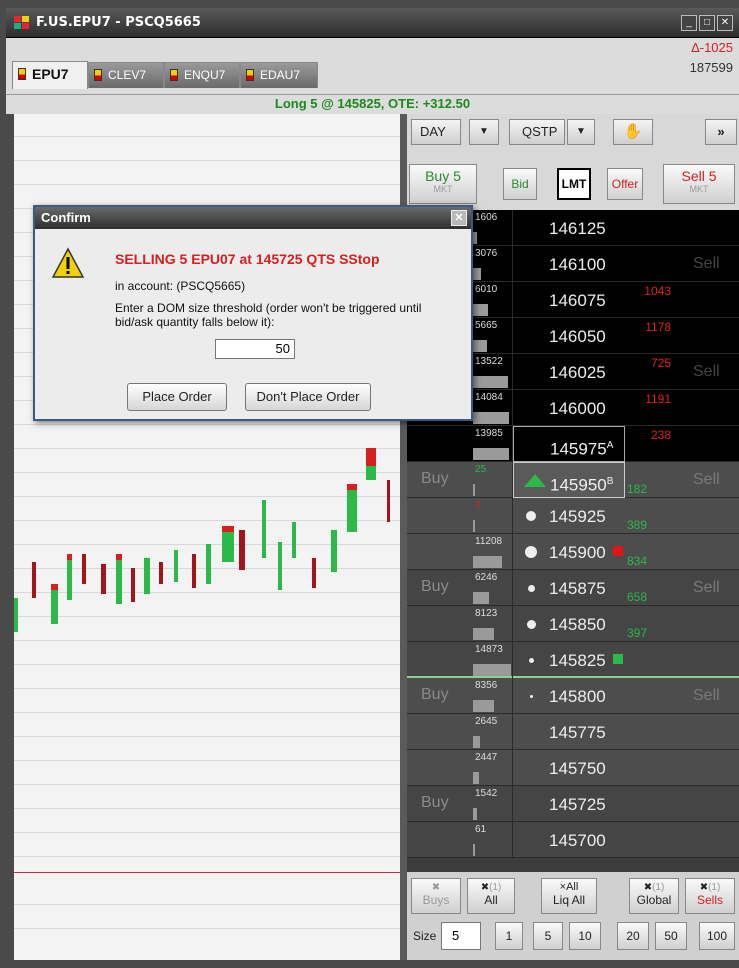 This screenshot has height=968, width=739. Describe the element at coordinates (569, 660) in the screenshot. I see `price-cell: 145825` at that location.